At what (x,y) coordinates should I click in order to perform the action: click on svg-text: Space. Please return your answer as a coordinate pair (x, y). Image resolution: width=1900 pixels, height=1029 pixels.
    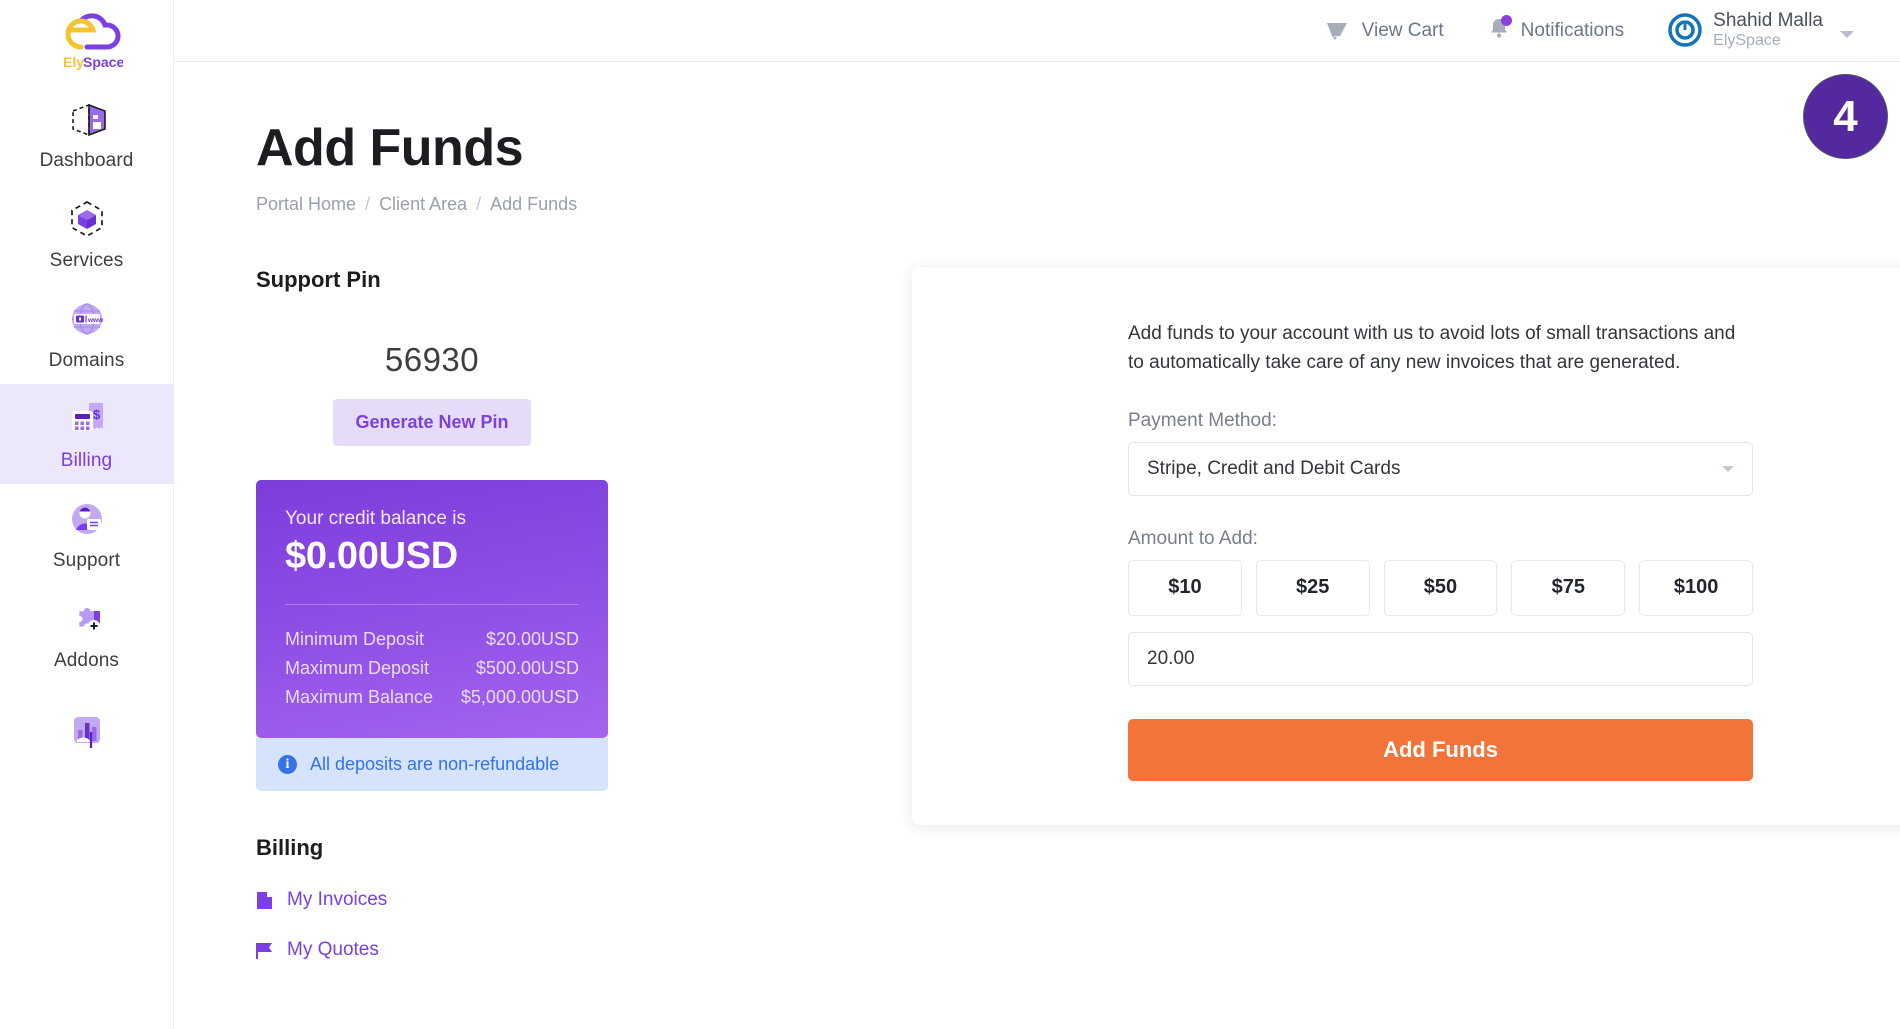
    Looking at the image, I should click on (103, 62).